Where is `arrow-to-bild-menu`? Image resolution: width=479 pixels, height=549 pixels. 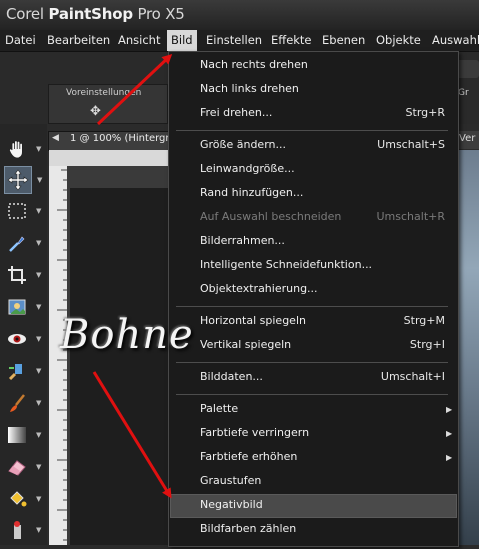
arrow-to-bild-menu is located at coordinates (134, 89).